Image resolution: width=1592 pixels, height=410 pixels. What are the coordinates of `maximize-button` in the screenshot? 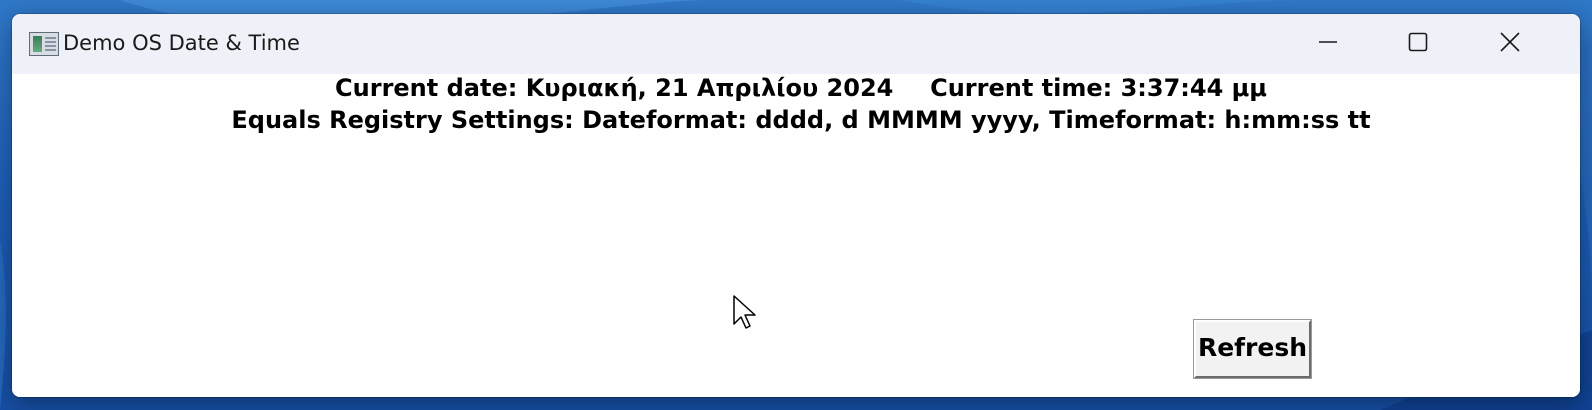 It's located at (1418, 44).